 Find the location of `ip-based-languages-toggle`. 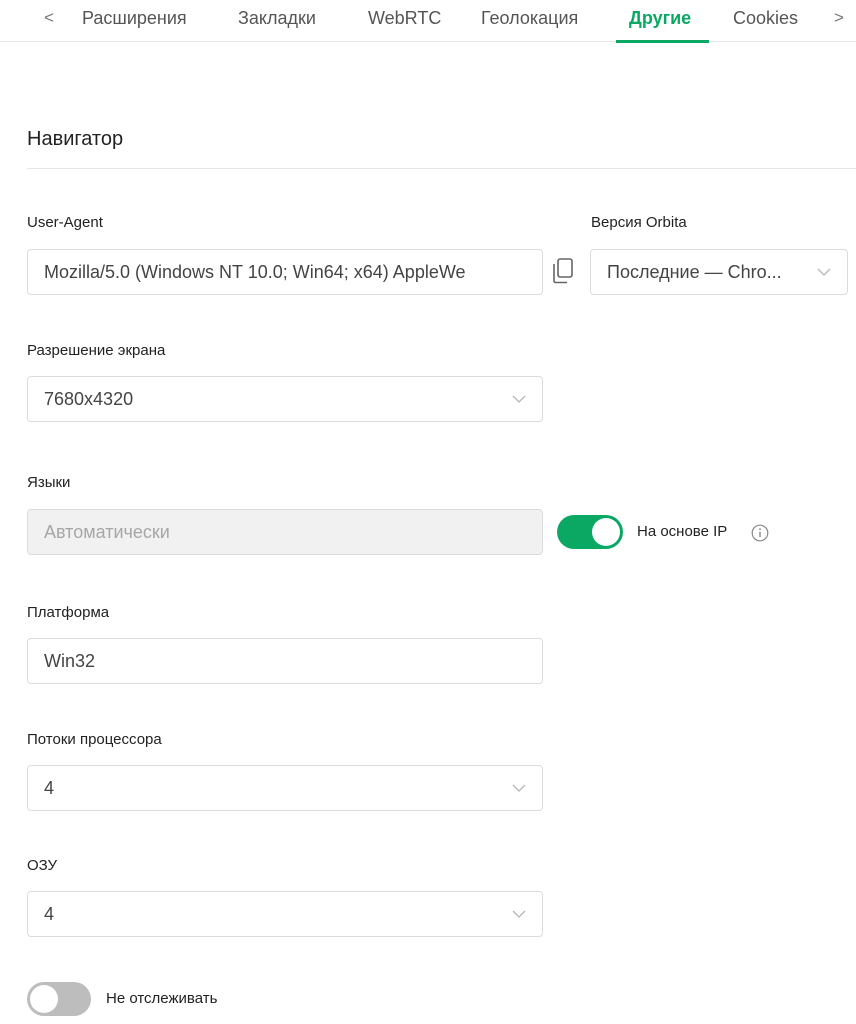

ip-based-languages-toggle is located at coordinates (590, 532).